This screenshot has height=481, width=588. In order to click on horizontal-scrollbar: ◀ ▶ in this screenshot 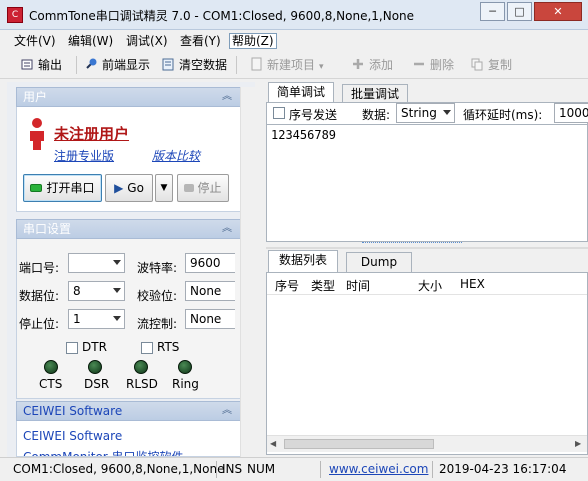, I will do `click(427, 443)`.